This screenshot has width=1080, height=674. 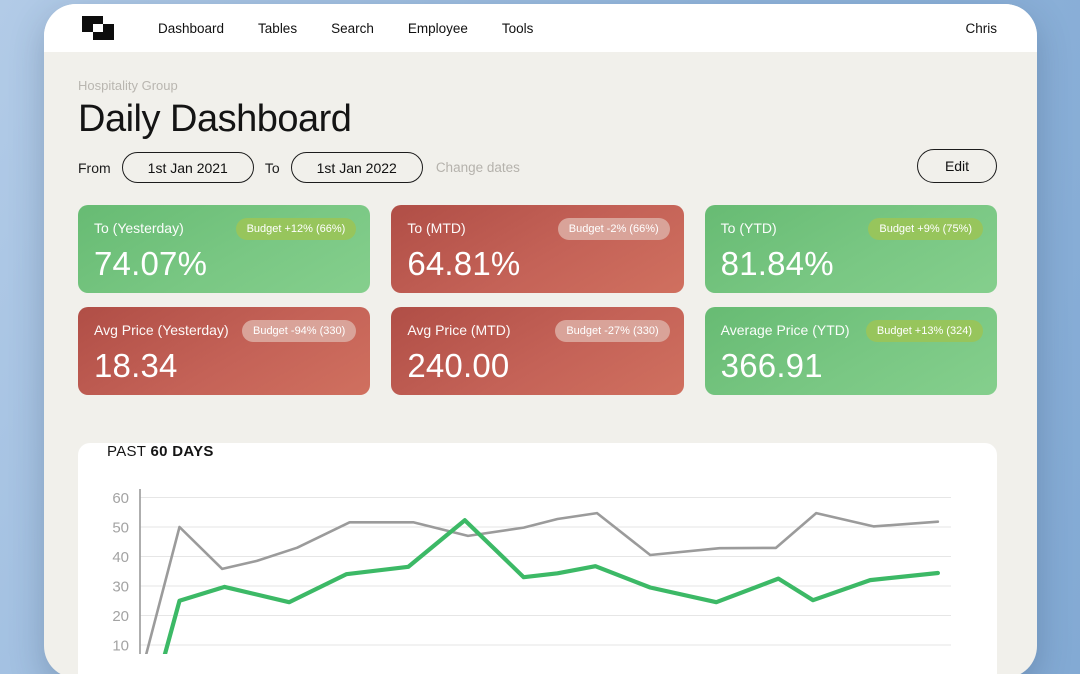 I want to click on kpi-budget-badge: Budget -94% (330), so click(x=299, y=331).